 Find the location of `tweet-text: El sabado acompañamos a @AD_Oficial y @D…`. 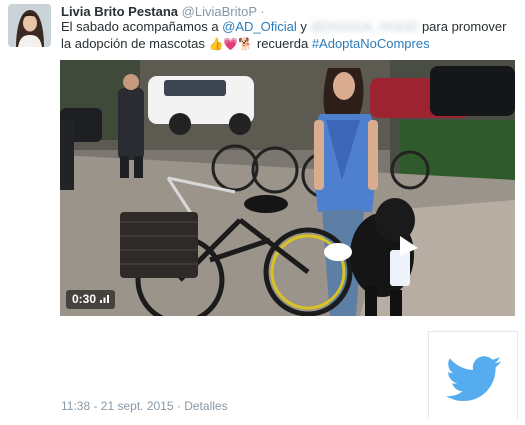

tweet-text: El sabado acompañamos a @AD_Oficial y @D… is located at coordinates (290, 35).